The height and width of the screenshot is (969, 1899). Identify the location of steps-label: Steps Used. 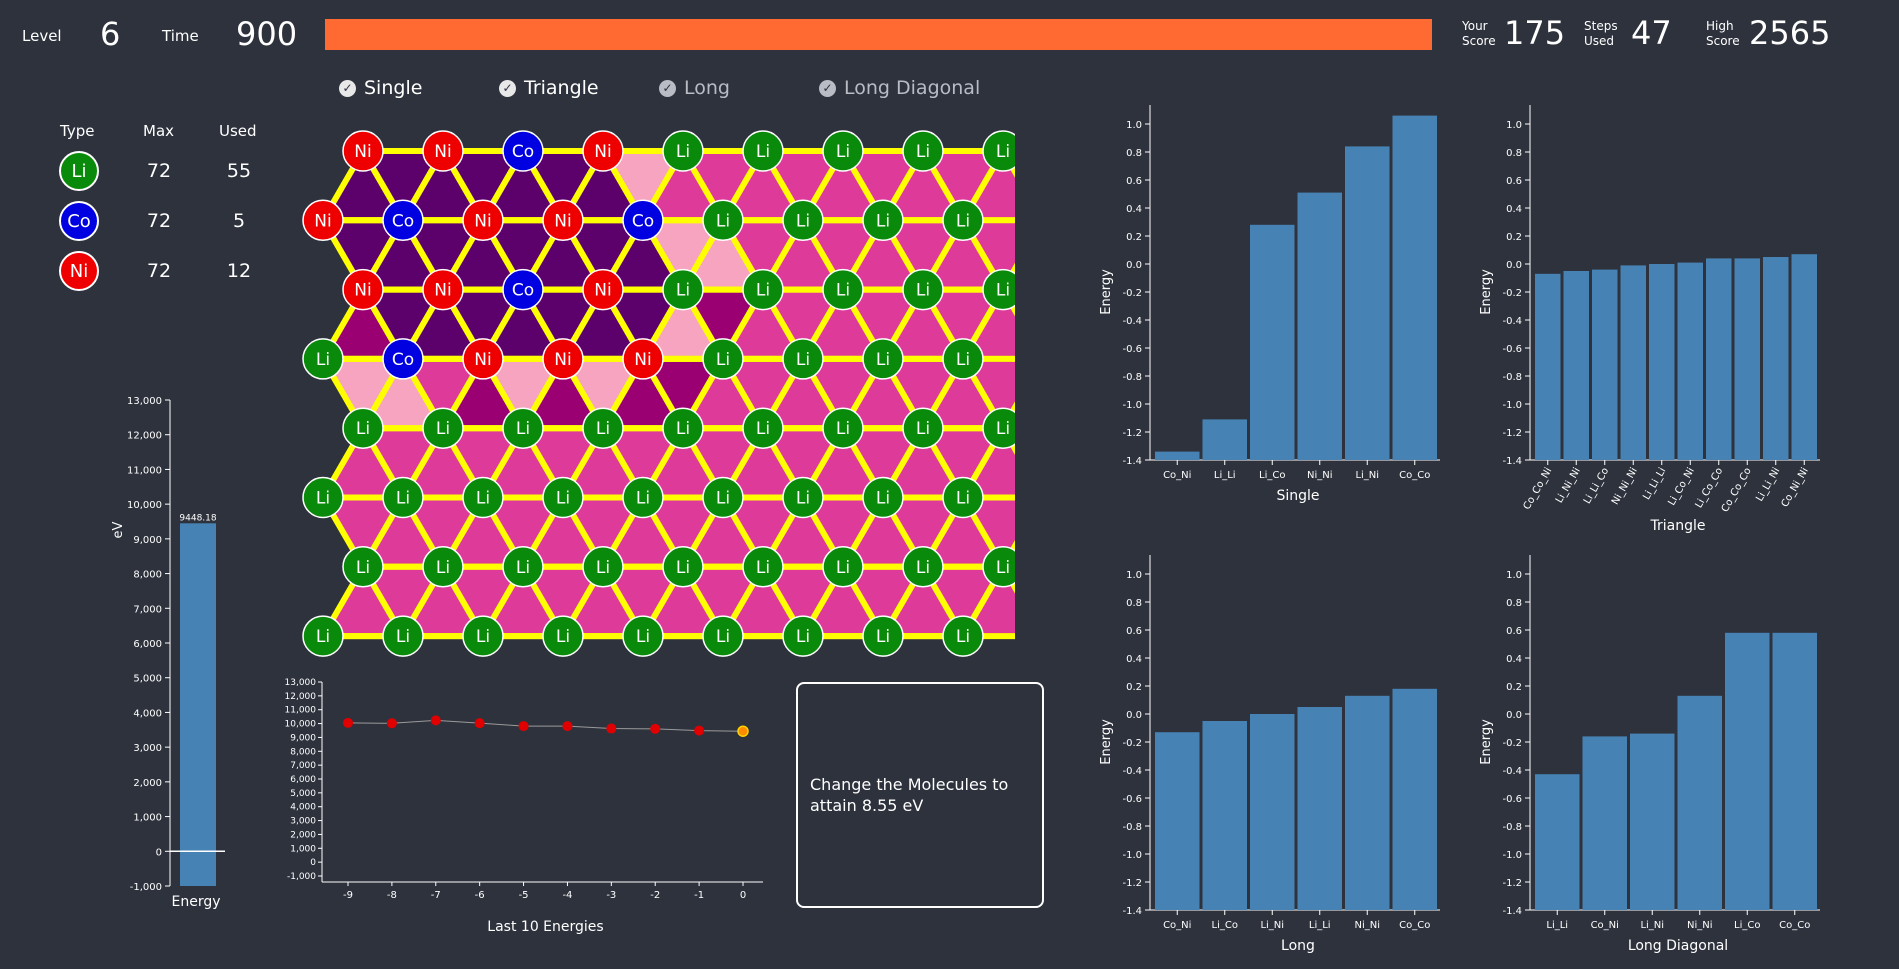
(1601, 33).